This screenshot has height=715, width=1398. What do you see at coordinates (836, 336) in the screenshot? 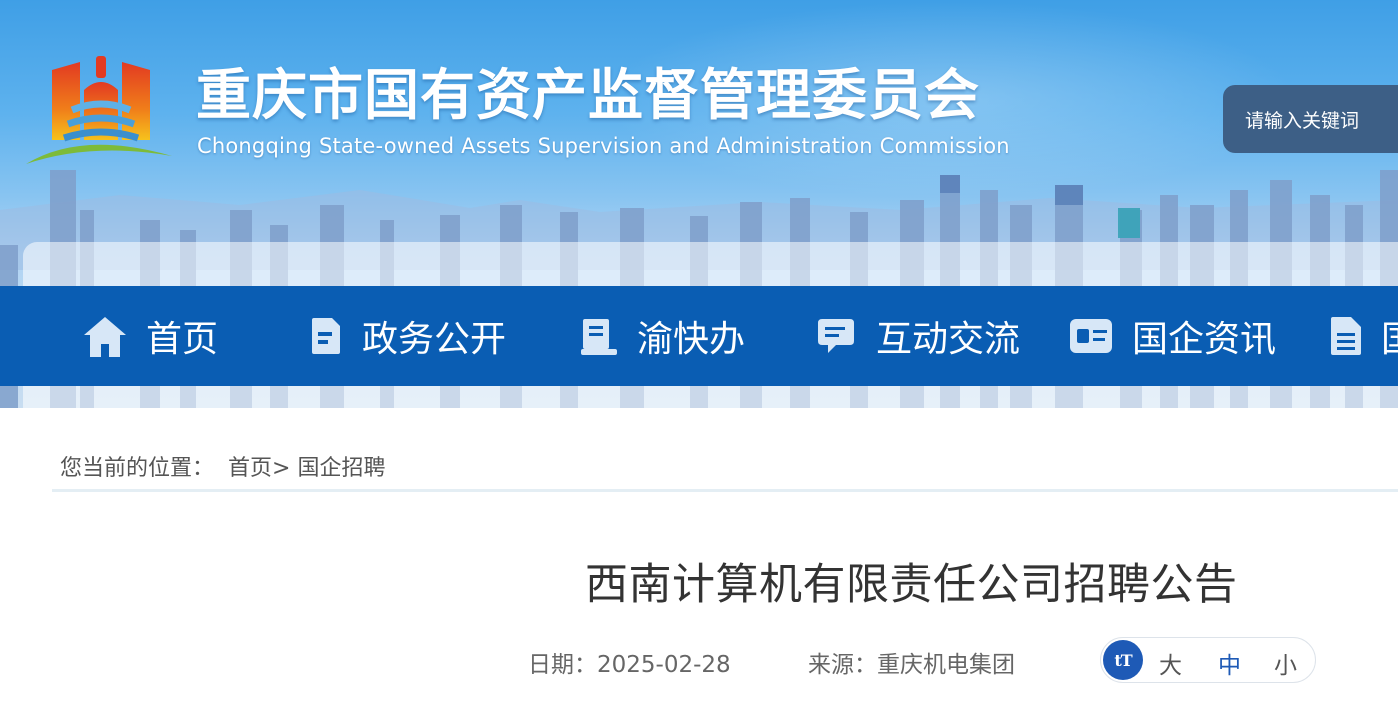
I see `chat-icon` at bounding box center [836, 336].